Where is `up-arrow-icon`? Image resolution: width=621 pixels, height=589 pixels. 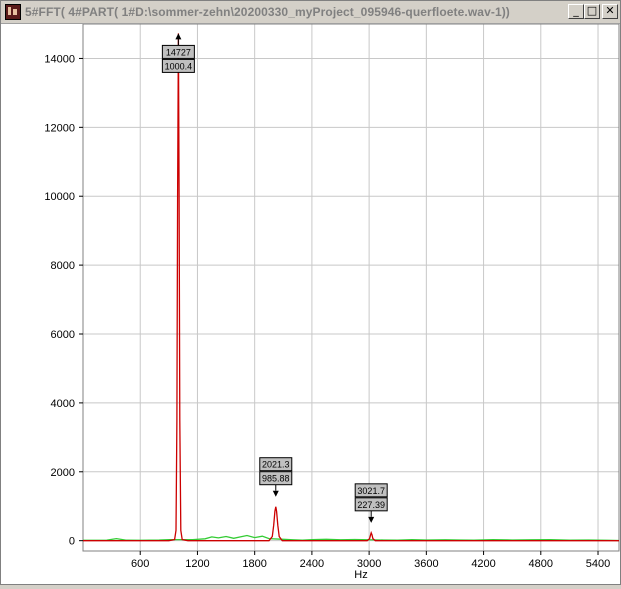
up-arrow-icon is located at coordinates (178, 36).